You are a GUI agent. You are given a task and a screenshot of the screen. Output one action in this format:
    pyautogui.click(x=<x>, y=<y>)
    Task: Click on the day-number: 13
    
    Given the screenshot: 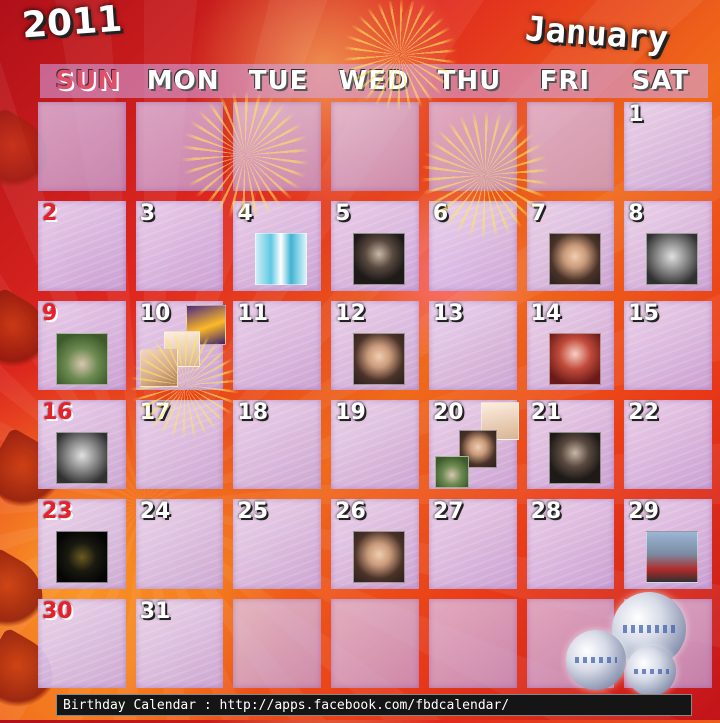 What is the action you would take?
    pyautogui.click(x=448, y=313)
    